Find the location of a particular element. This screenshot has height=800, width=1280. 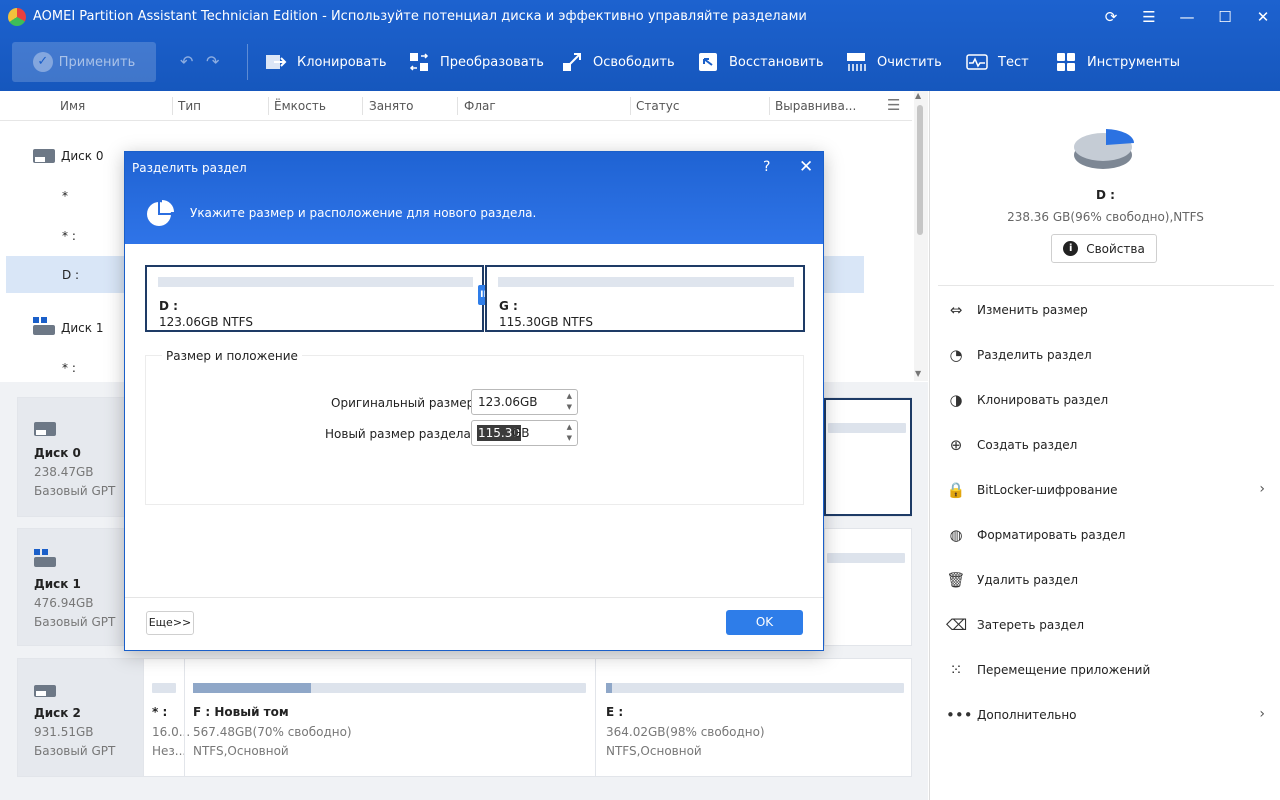

original-size-value: 123.06GB is located at coordinates (508, 402).